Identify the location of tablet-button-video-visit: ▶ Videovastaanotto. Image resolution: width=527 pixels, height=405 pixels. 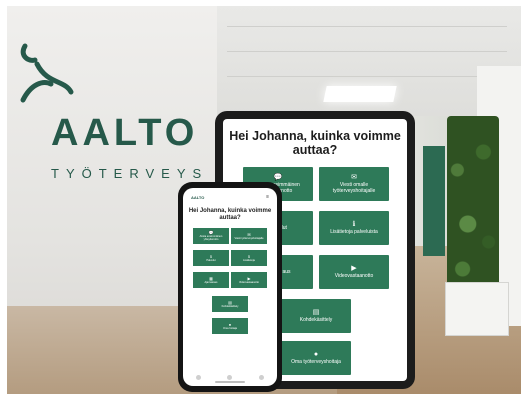
(354, 272).